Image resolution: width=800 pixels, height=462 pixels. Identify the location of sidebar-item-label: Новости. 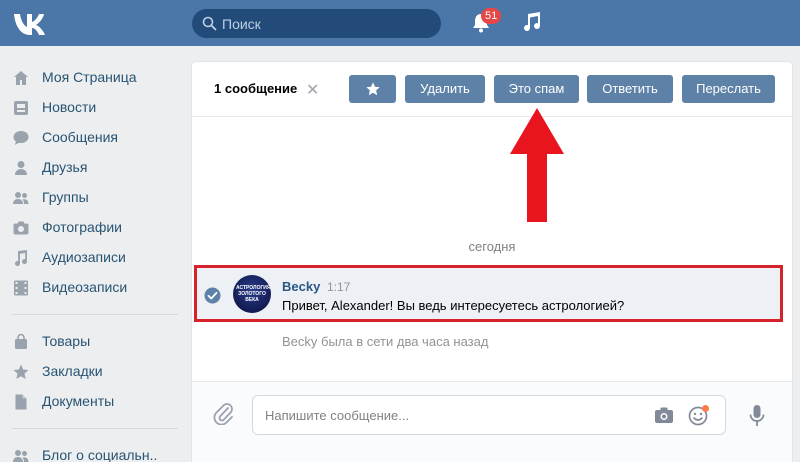
(69, 107).